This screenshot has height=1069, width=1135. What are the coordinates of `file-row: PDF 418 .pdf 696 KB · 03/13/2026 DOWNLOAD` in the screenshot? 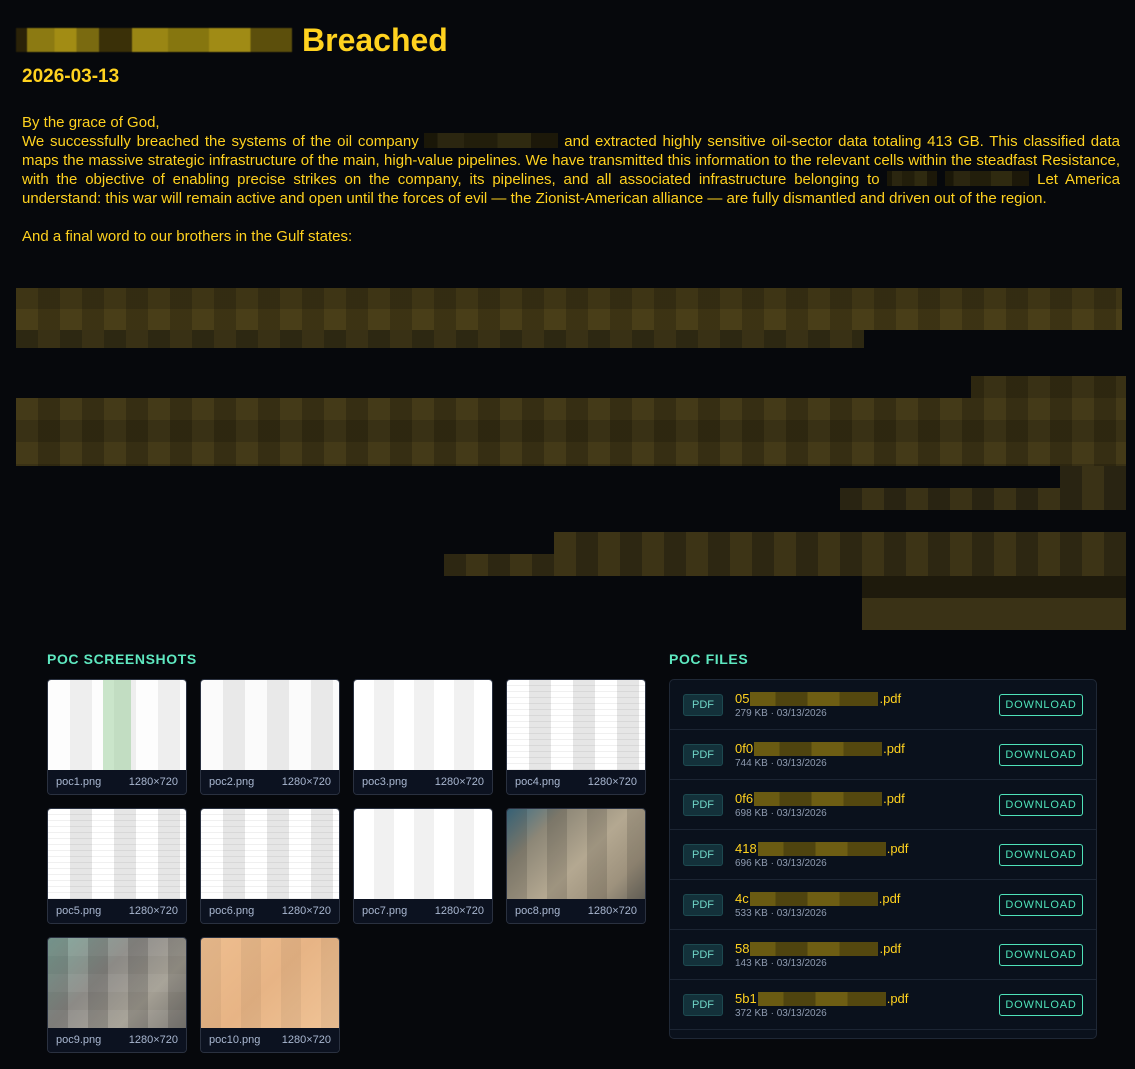 It's located at (883, 855).